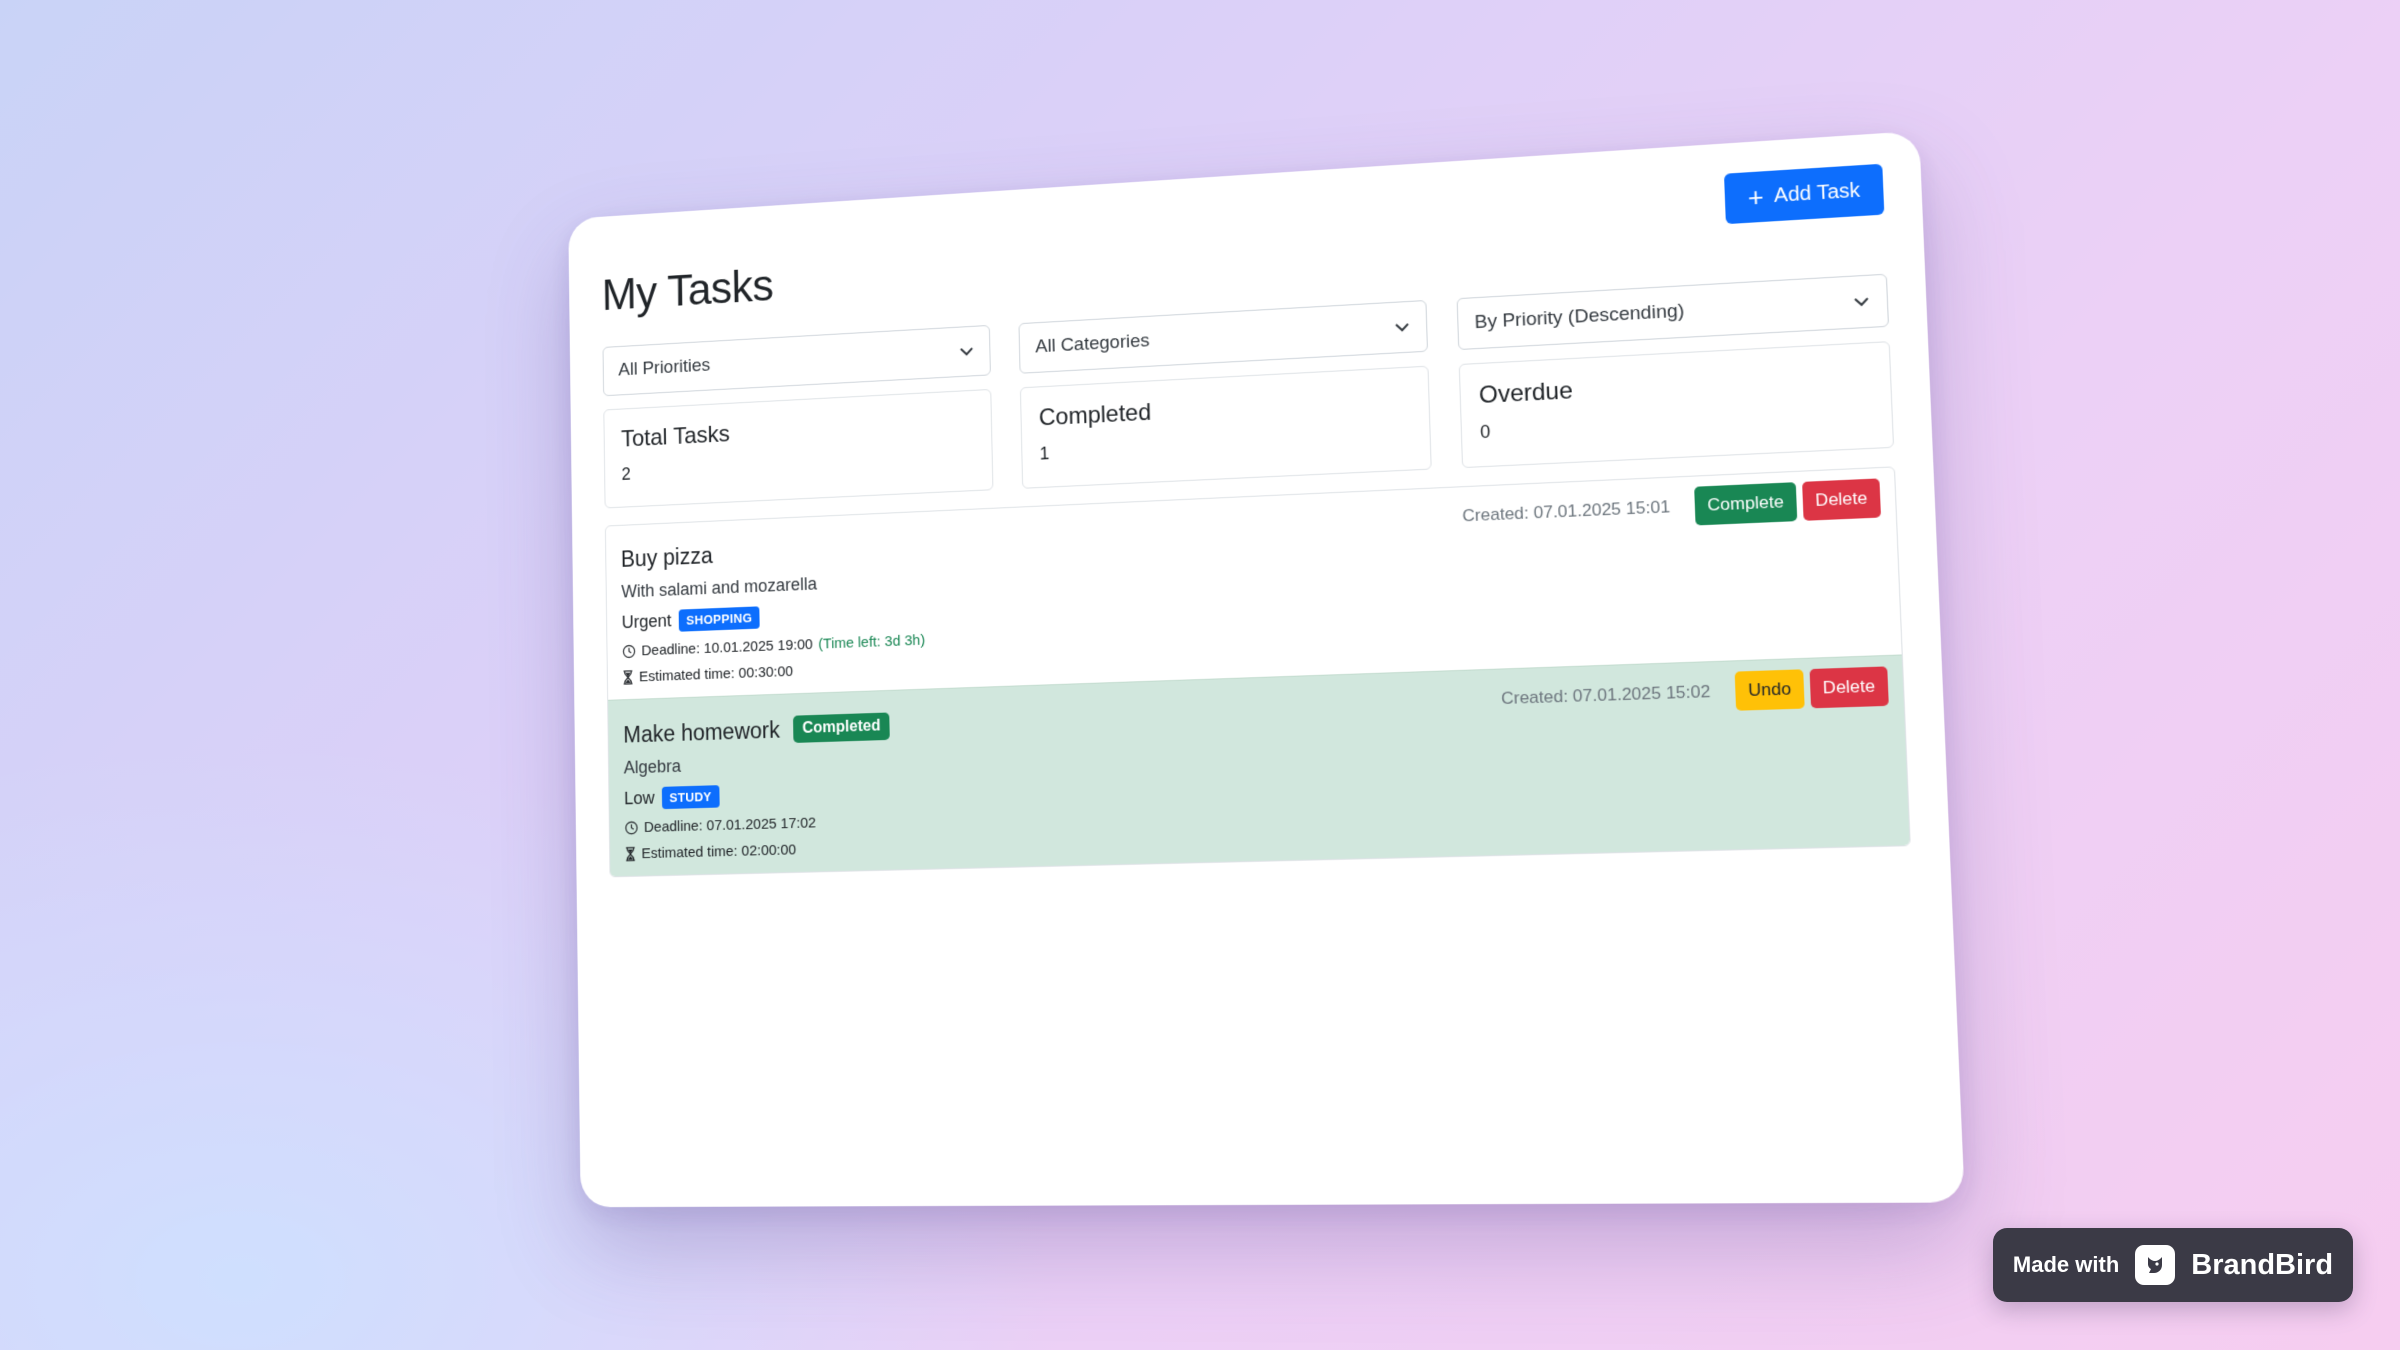 The height and width of the screenshot is (1350, 2400). I want to click on priority-filter-value: All Priorities, so click(664, 368).